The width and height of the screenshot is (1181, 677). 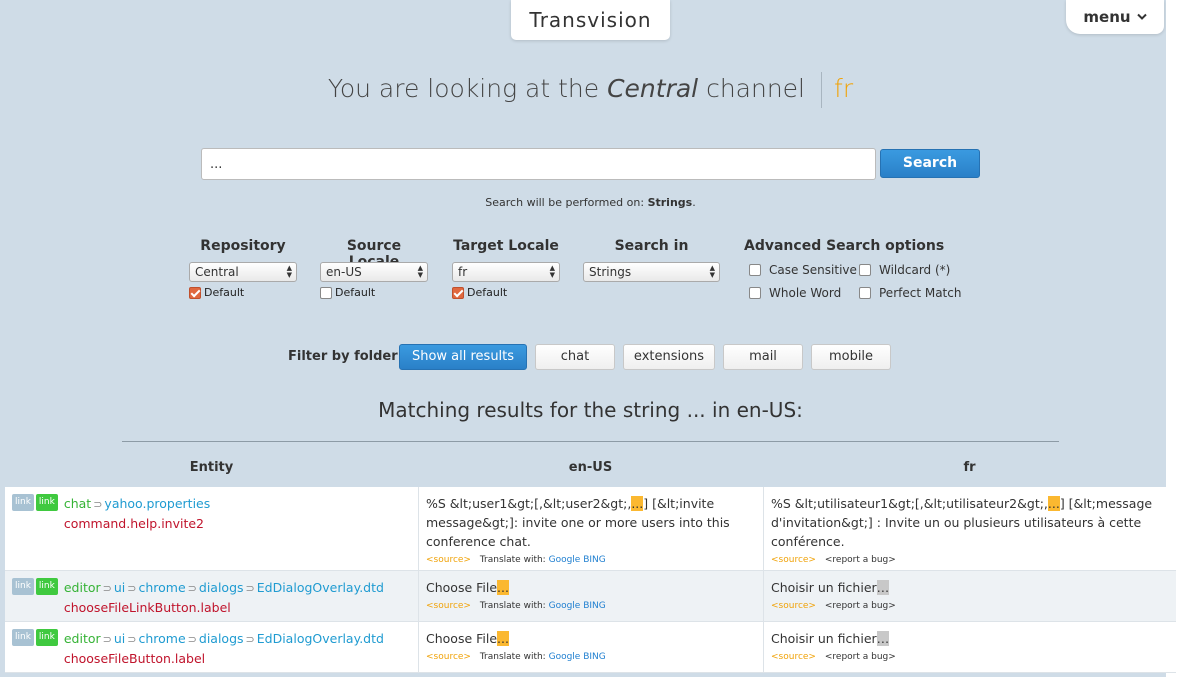 What do you see at coordinates (374, 254) in the screenshot?
I see `source-locale-label: Source Locale` at bounding box center [374, 254].